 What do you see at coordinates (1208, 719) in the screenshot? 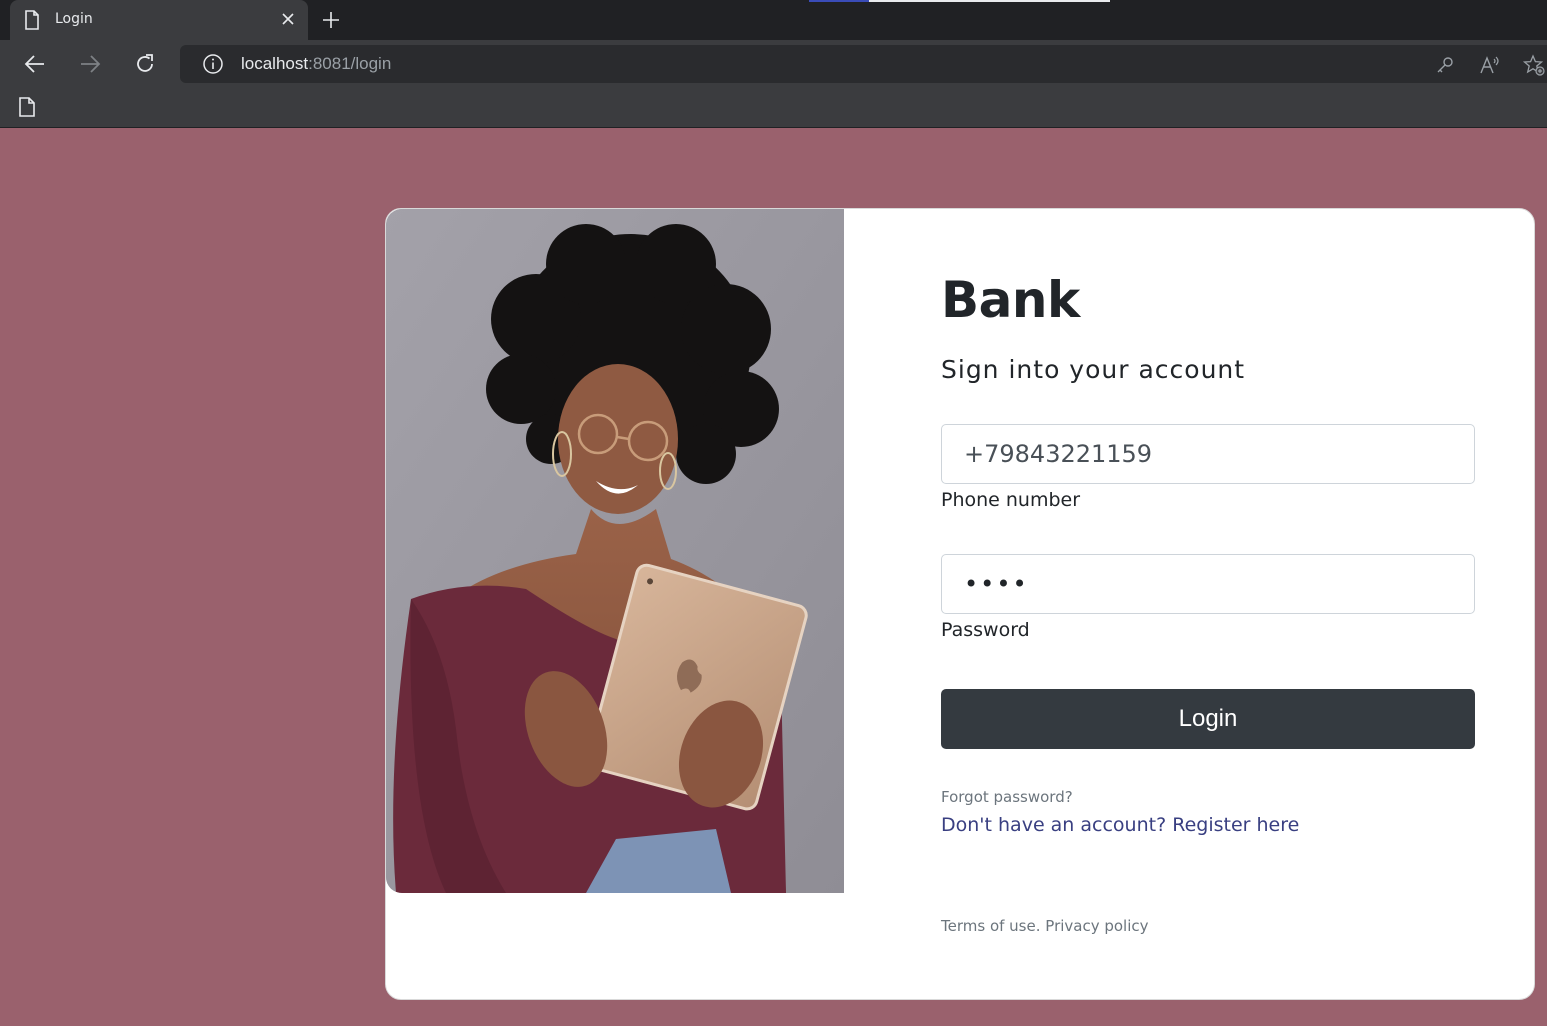
I see `login-button: Login` at bounding box center [1208, 719].